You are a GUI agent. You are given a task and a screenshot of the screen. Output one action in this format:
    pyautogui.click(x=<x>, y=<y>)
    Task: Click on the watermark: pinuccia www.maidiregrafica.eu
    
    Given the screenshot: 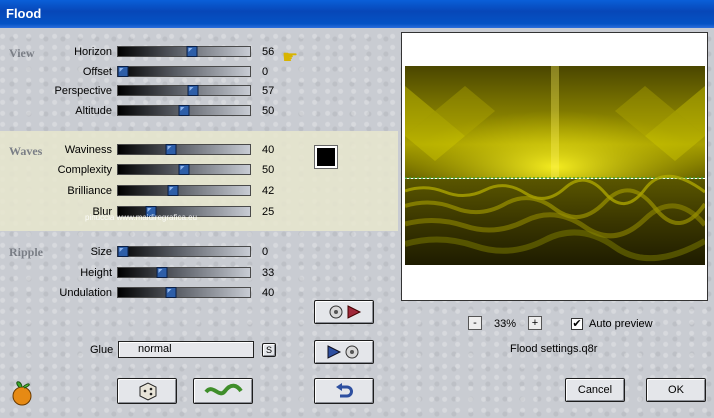 What is the action you would take?
    pyautogui.click(x=141, y=217)
    